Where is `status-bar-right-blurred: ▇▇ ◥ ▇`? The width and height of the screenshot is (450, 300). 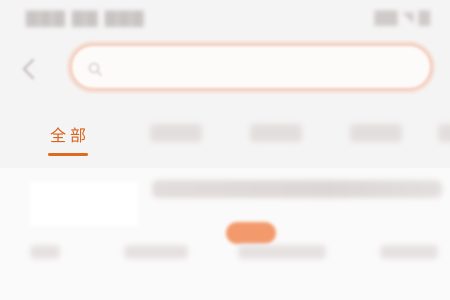 status-bar-right-blurred: ▇▇ ◥ ▇ is located at coordinates (402, 17).